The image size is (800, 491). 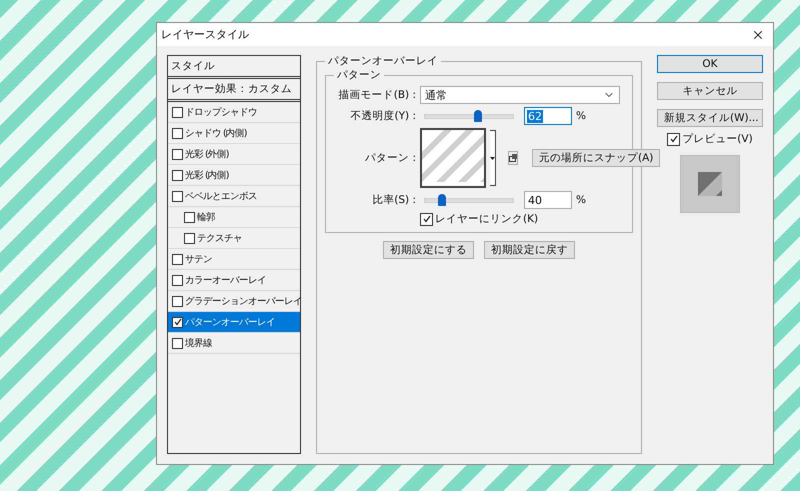 I want to click on style-item: 光彩 (外側), so click(x=234, y=154).